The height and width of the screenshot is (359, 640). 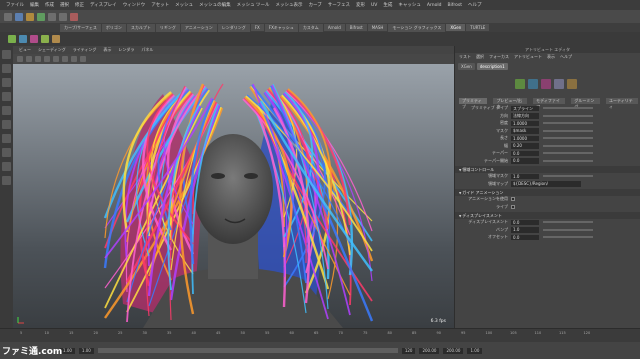 I want to click on scale-tool-icon, so click(x=6, y=124).